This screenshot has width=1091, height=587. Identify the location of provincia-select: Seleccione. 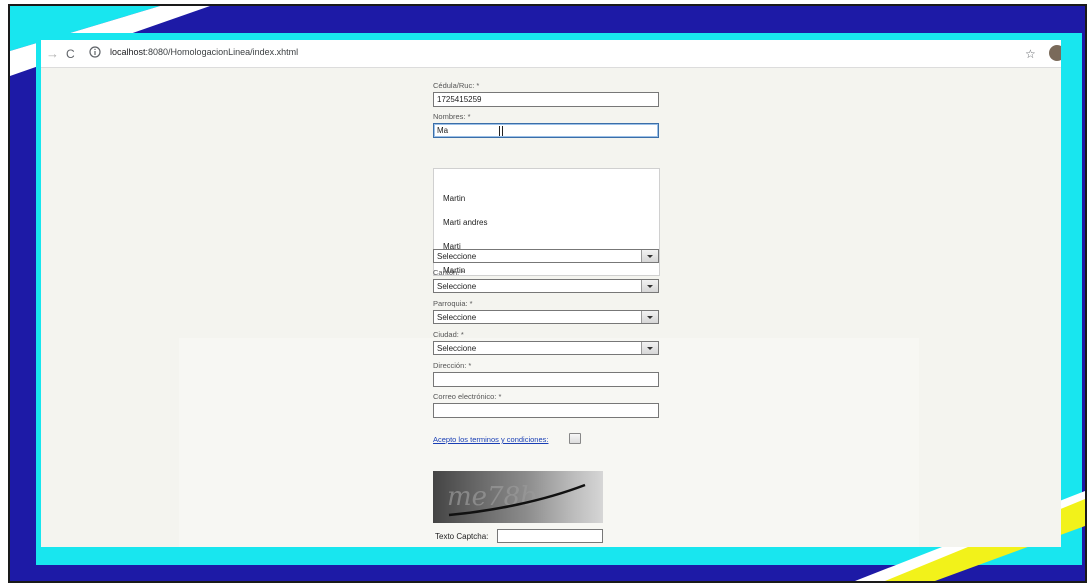
(546, 256).